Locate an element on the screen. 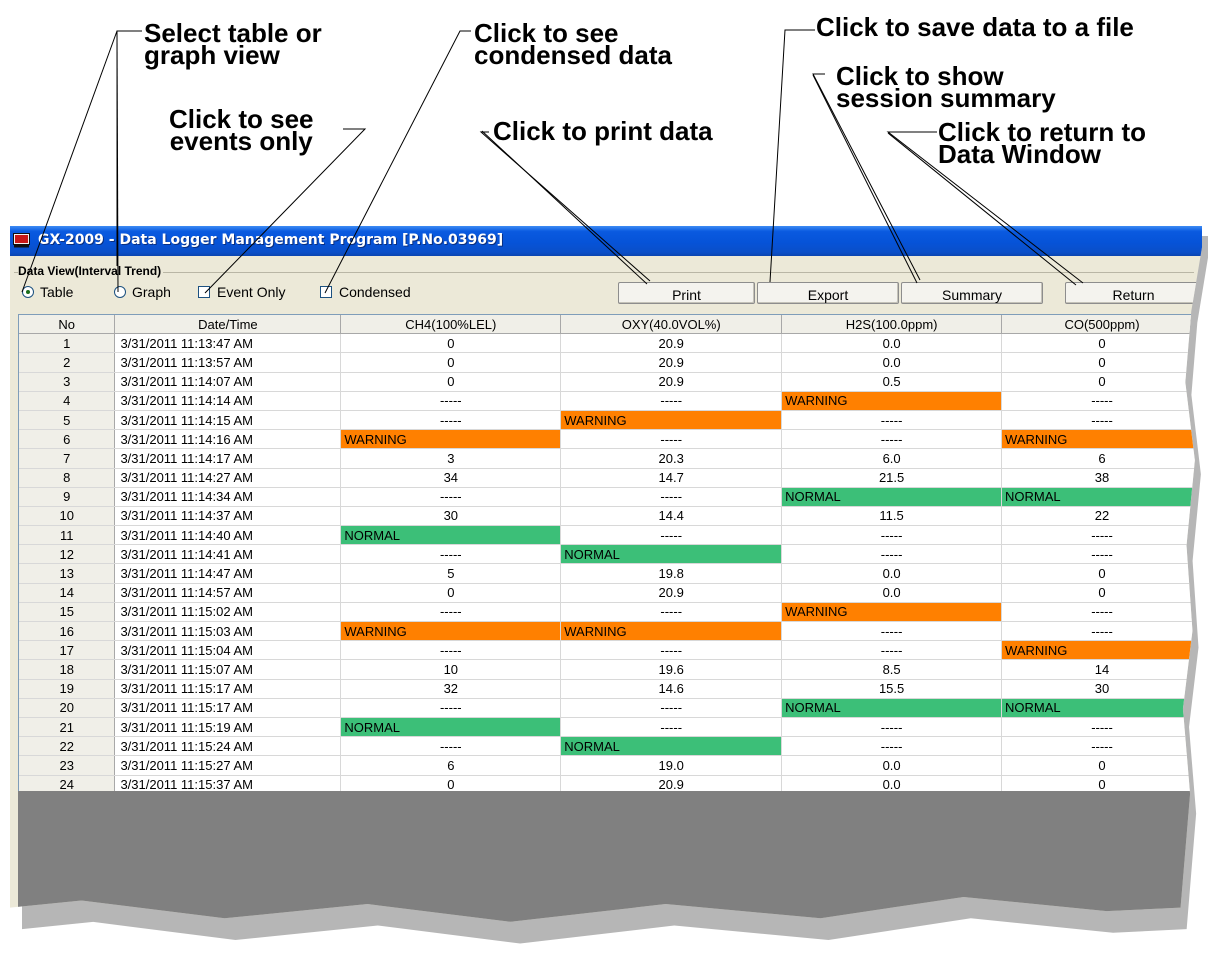  row-number-cell: 11 is located at coordinates (67, 535).